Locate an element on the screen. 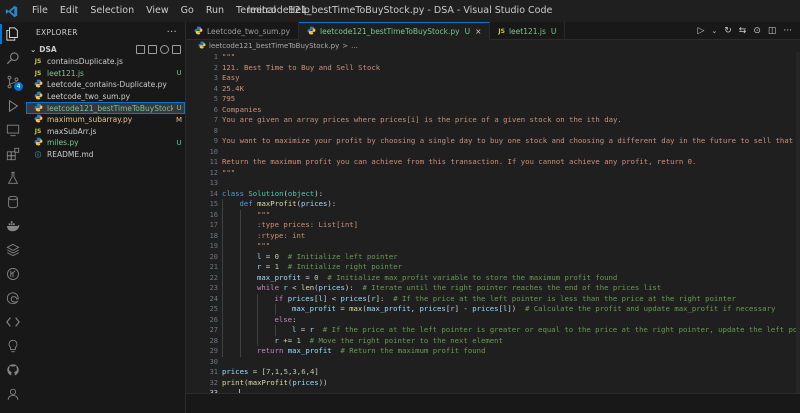 The image size is (800, 413). code-line: 25.4K is located at coordinates (511, 89).